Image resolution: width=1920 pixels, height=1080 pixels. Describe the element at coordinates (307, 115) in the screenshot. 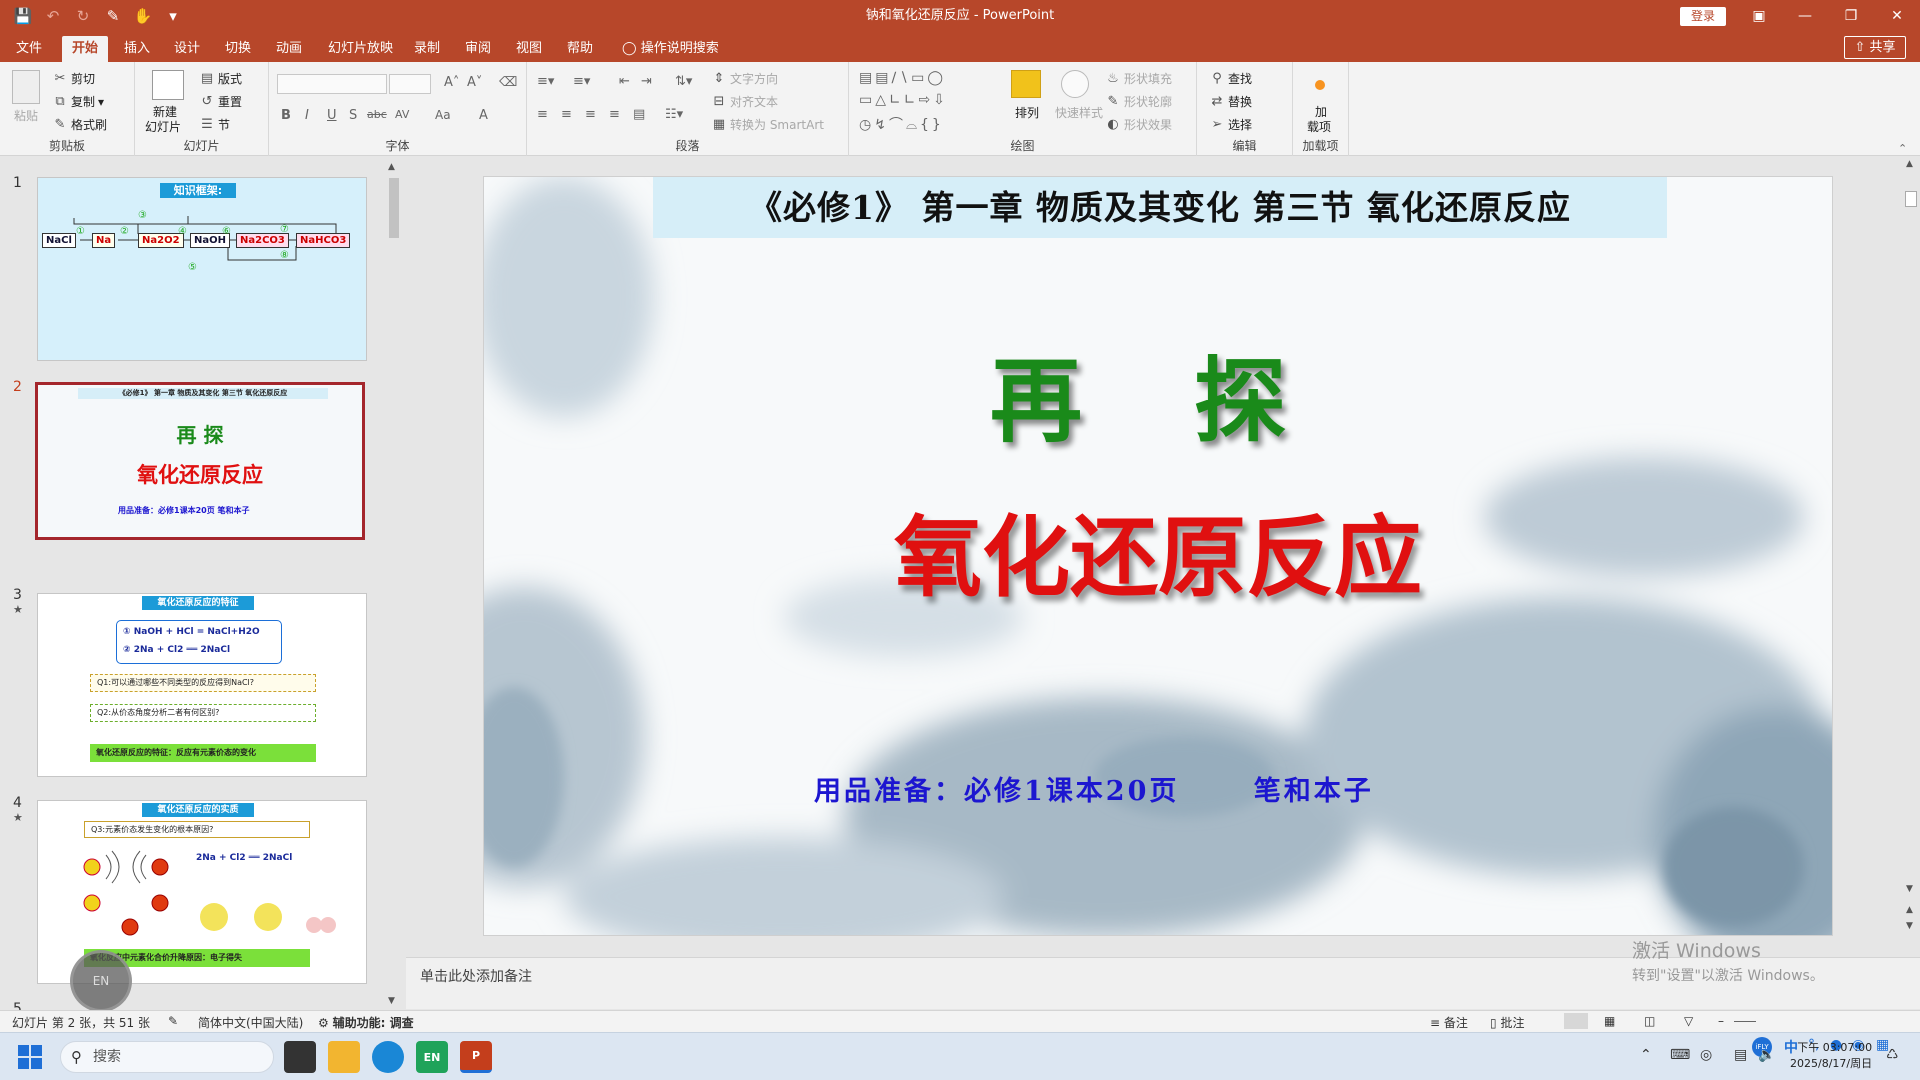

I see `italic-button: I` at that location.